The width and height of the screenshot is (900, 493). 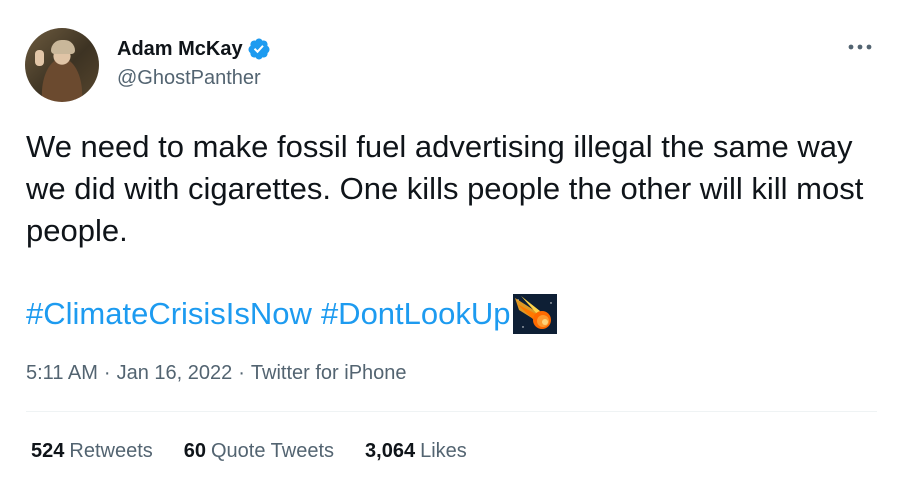 I want to click on hashtag-climate-crisis: #ClimateCrisisIsNow, so click(x=169, y=314).